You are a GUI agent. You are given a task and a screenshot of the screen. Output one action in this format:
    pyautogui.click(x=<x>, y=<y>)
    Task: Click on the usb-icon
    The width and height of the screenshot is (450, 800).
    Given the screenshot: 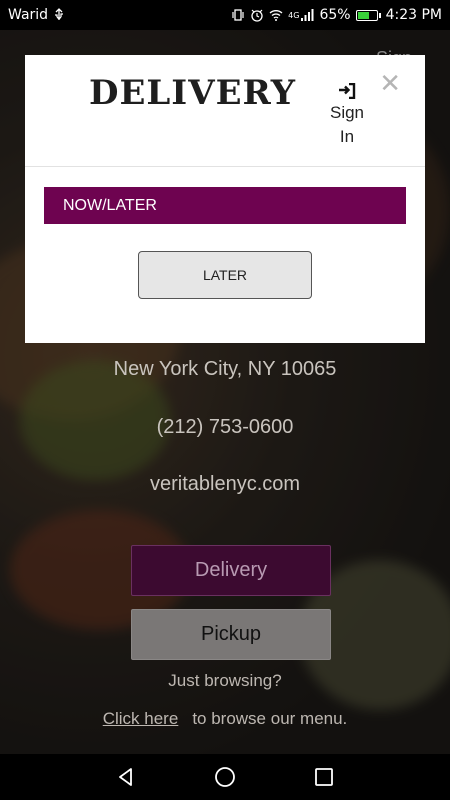 What is the action you would take?
    pyautogui.click(x=59, y=14)
    